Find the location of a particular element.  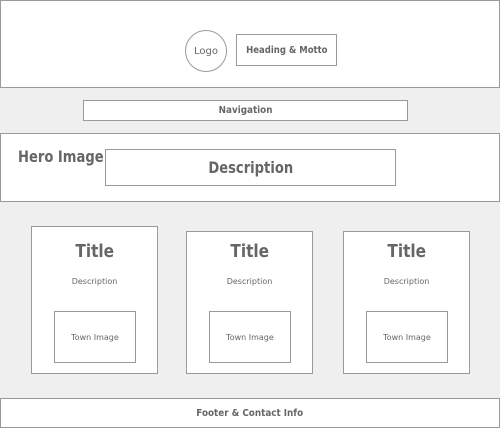

footer-section: Footer & Contact Info is located at coordinates (250, 413).